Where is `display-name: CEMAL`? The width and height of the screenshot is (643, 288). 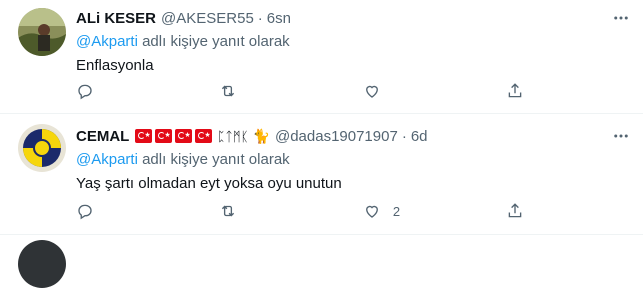 display-name: CEMAL is located at coordinates (102, 136).